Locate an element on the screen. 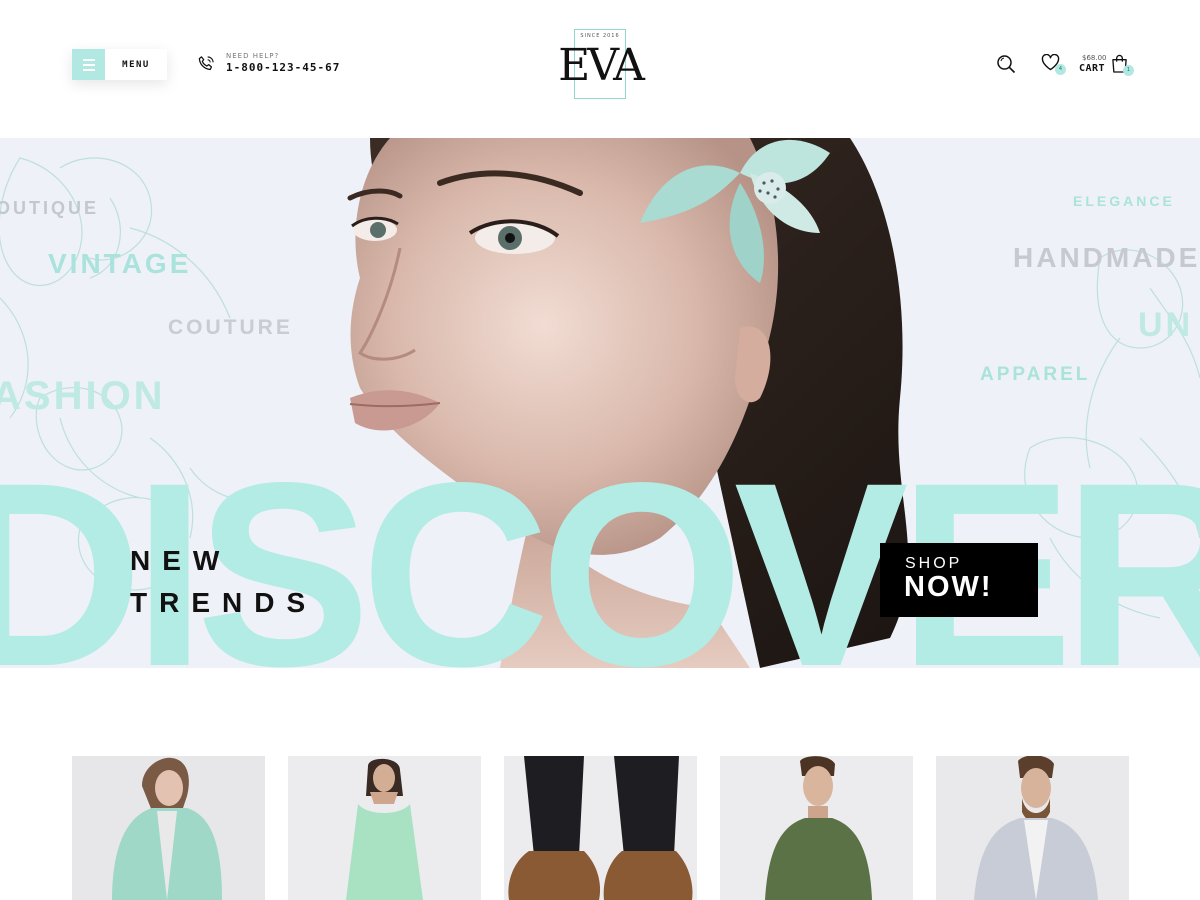  product-card-mint-coat is located at coordinates (168, 828).